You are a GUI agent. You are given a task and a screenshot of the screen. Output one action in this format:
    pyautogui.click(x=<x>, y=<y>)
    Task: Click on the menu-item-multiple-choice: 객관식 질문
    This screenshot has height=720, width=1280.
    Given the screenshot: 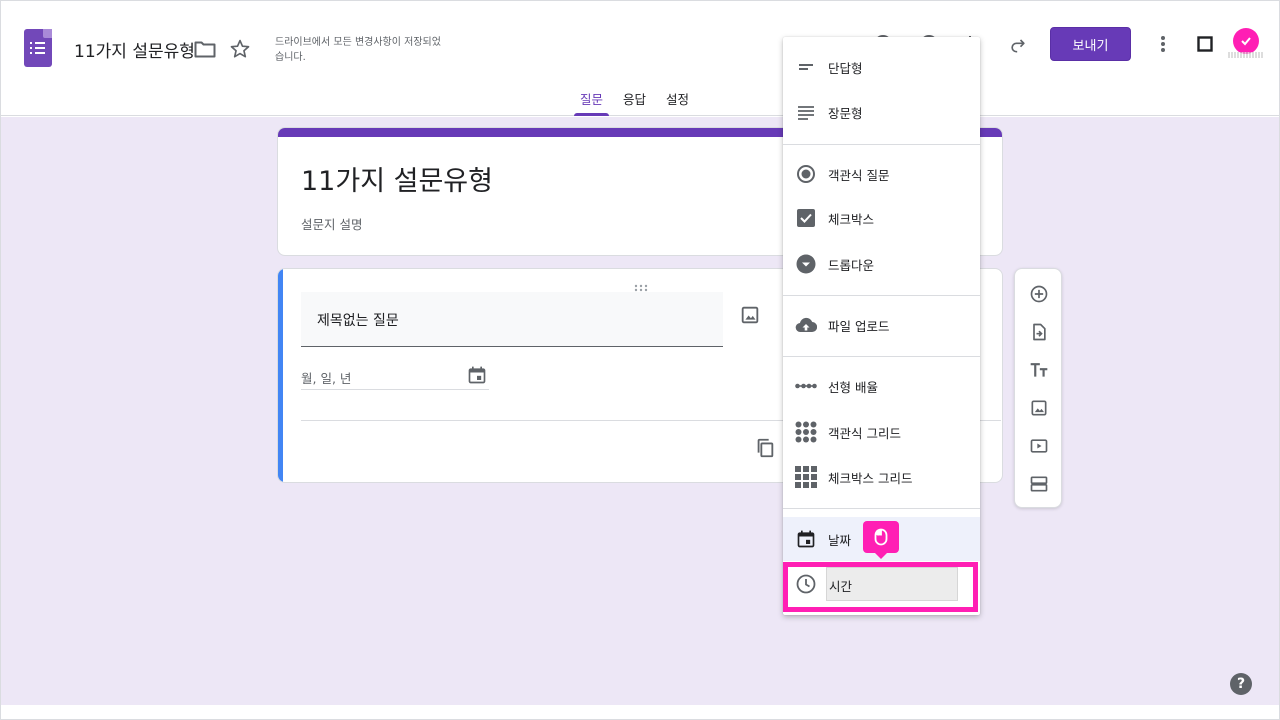 What is the action you would take?
    pyautogui.click(x=881, y=174)
    